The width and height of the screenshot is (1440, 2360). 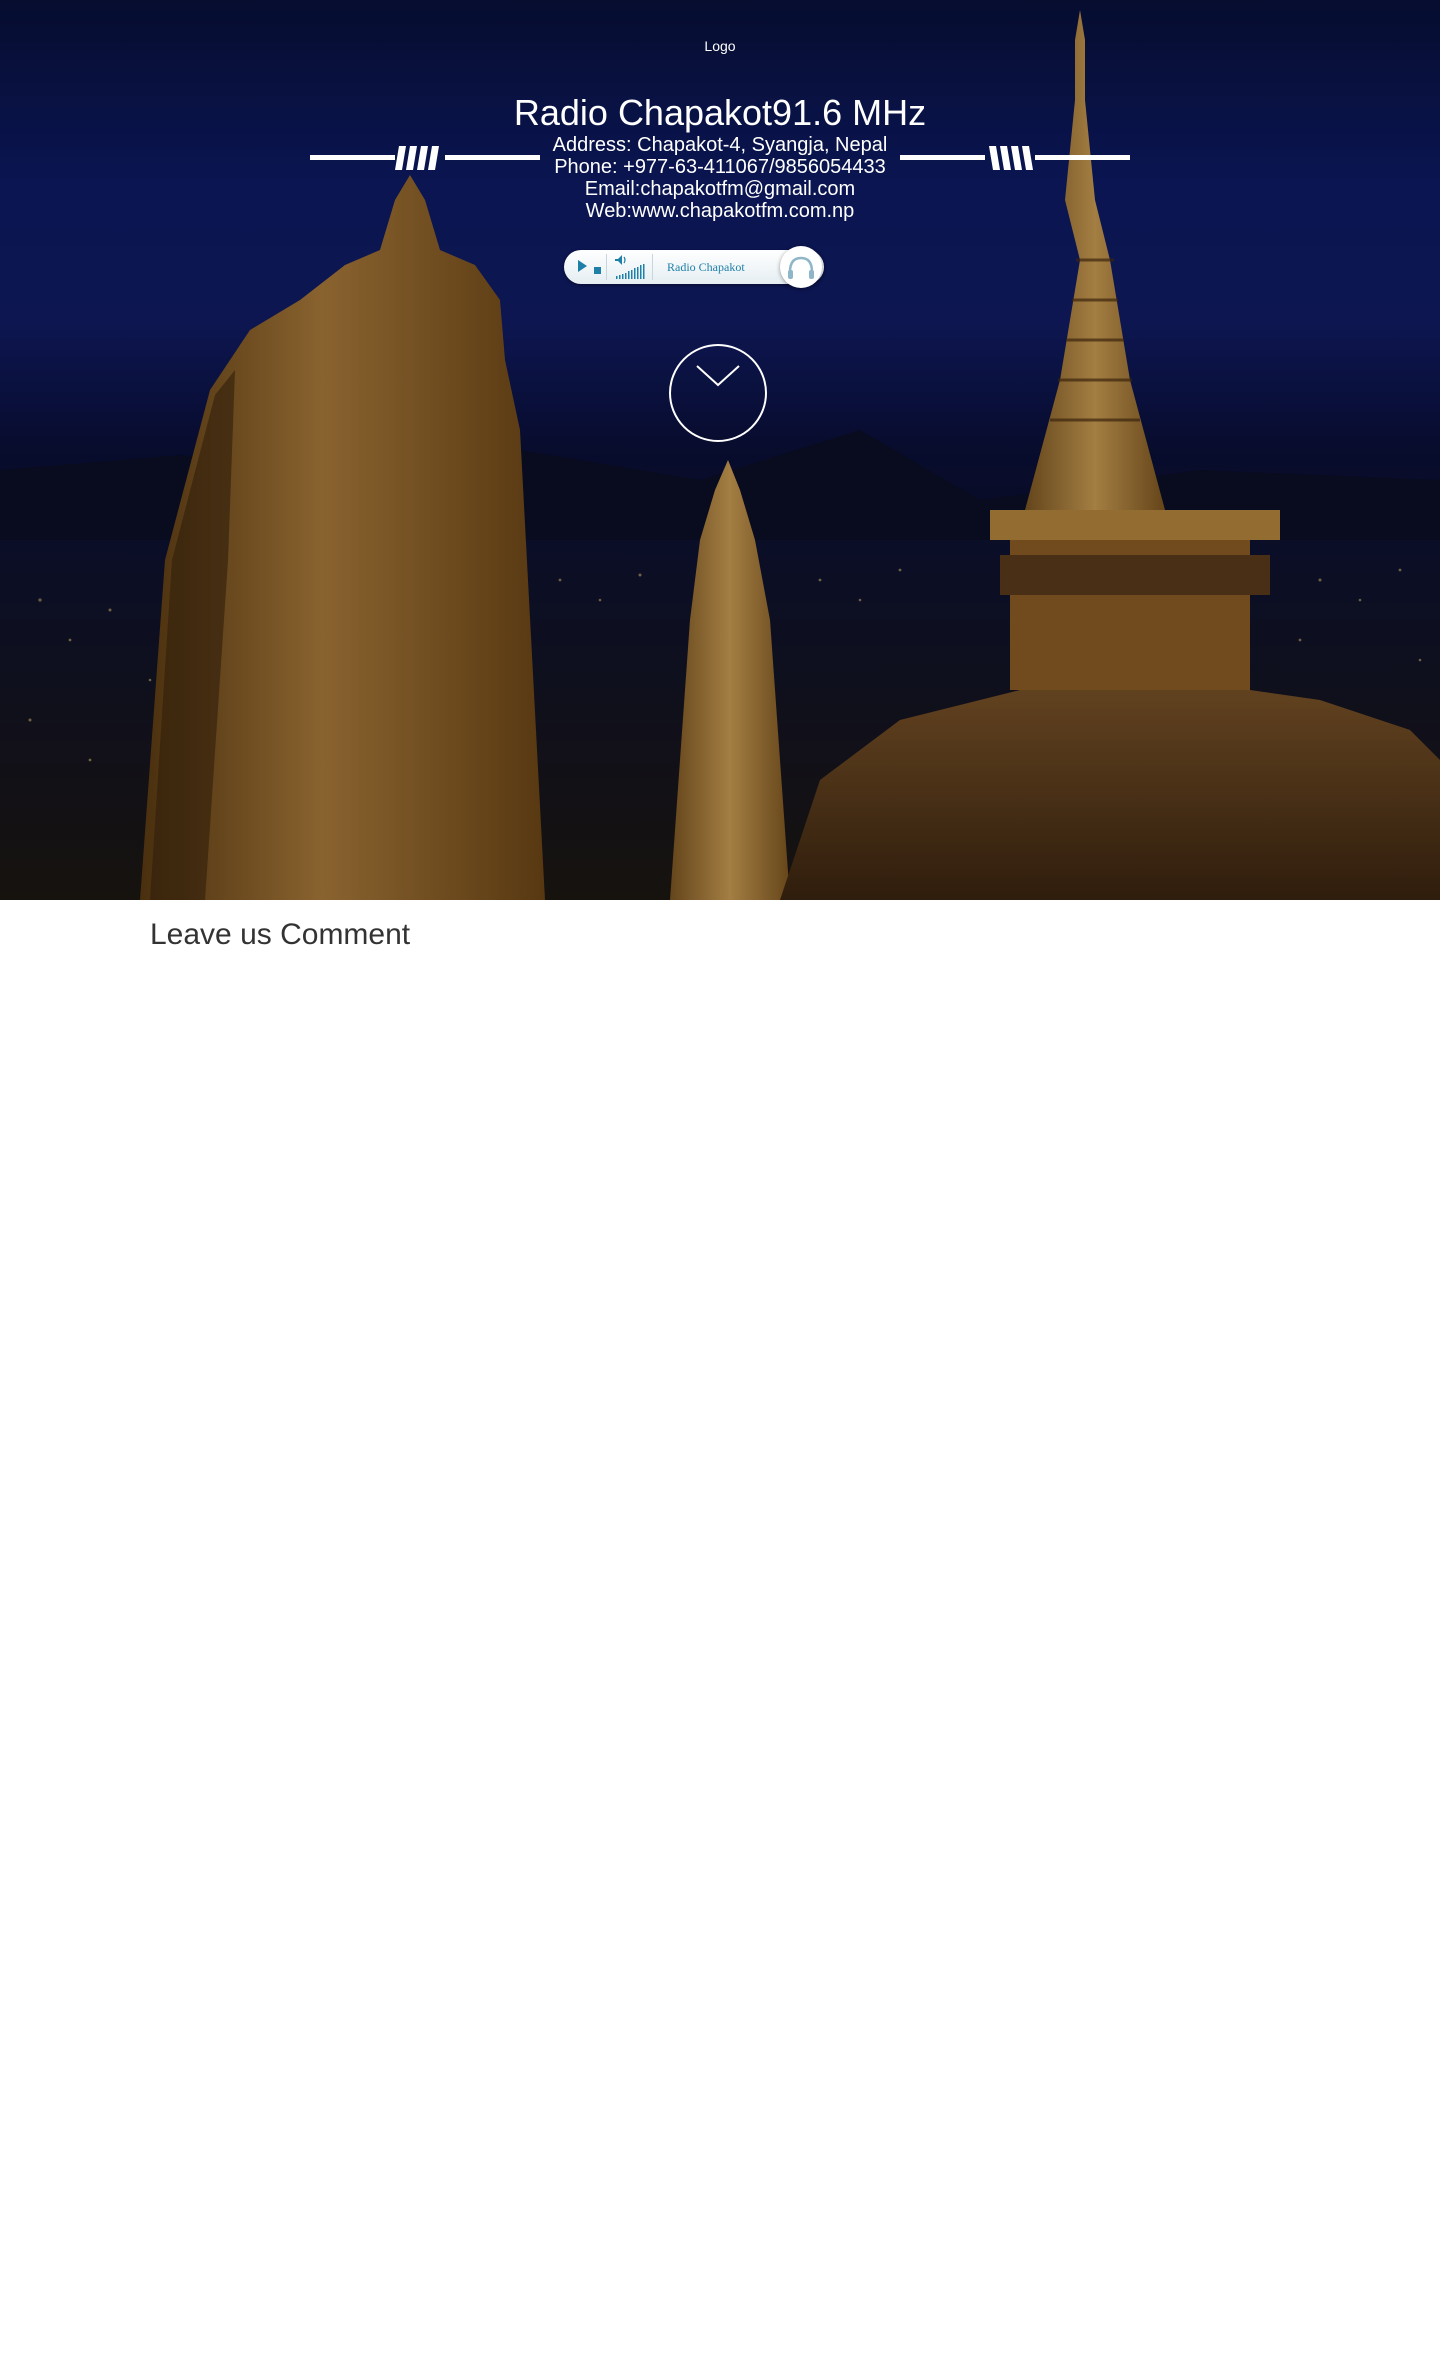 I want to click on radio-player: Radio Chapakot, so click(x=694, y=267).